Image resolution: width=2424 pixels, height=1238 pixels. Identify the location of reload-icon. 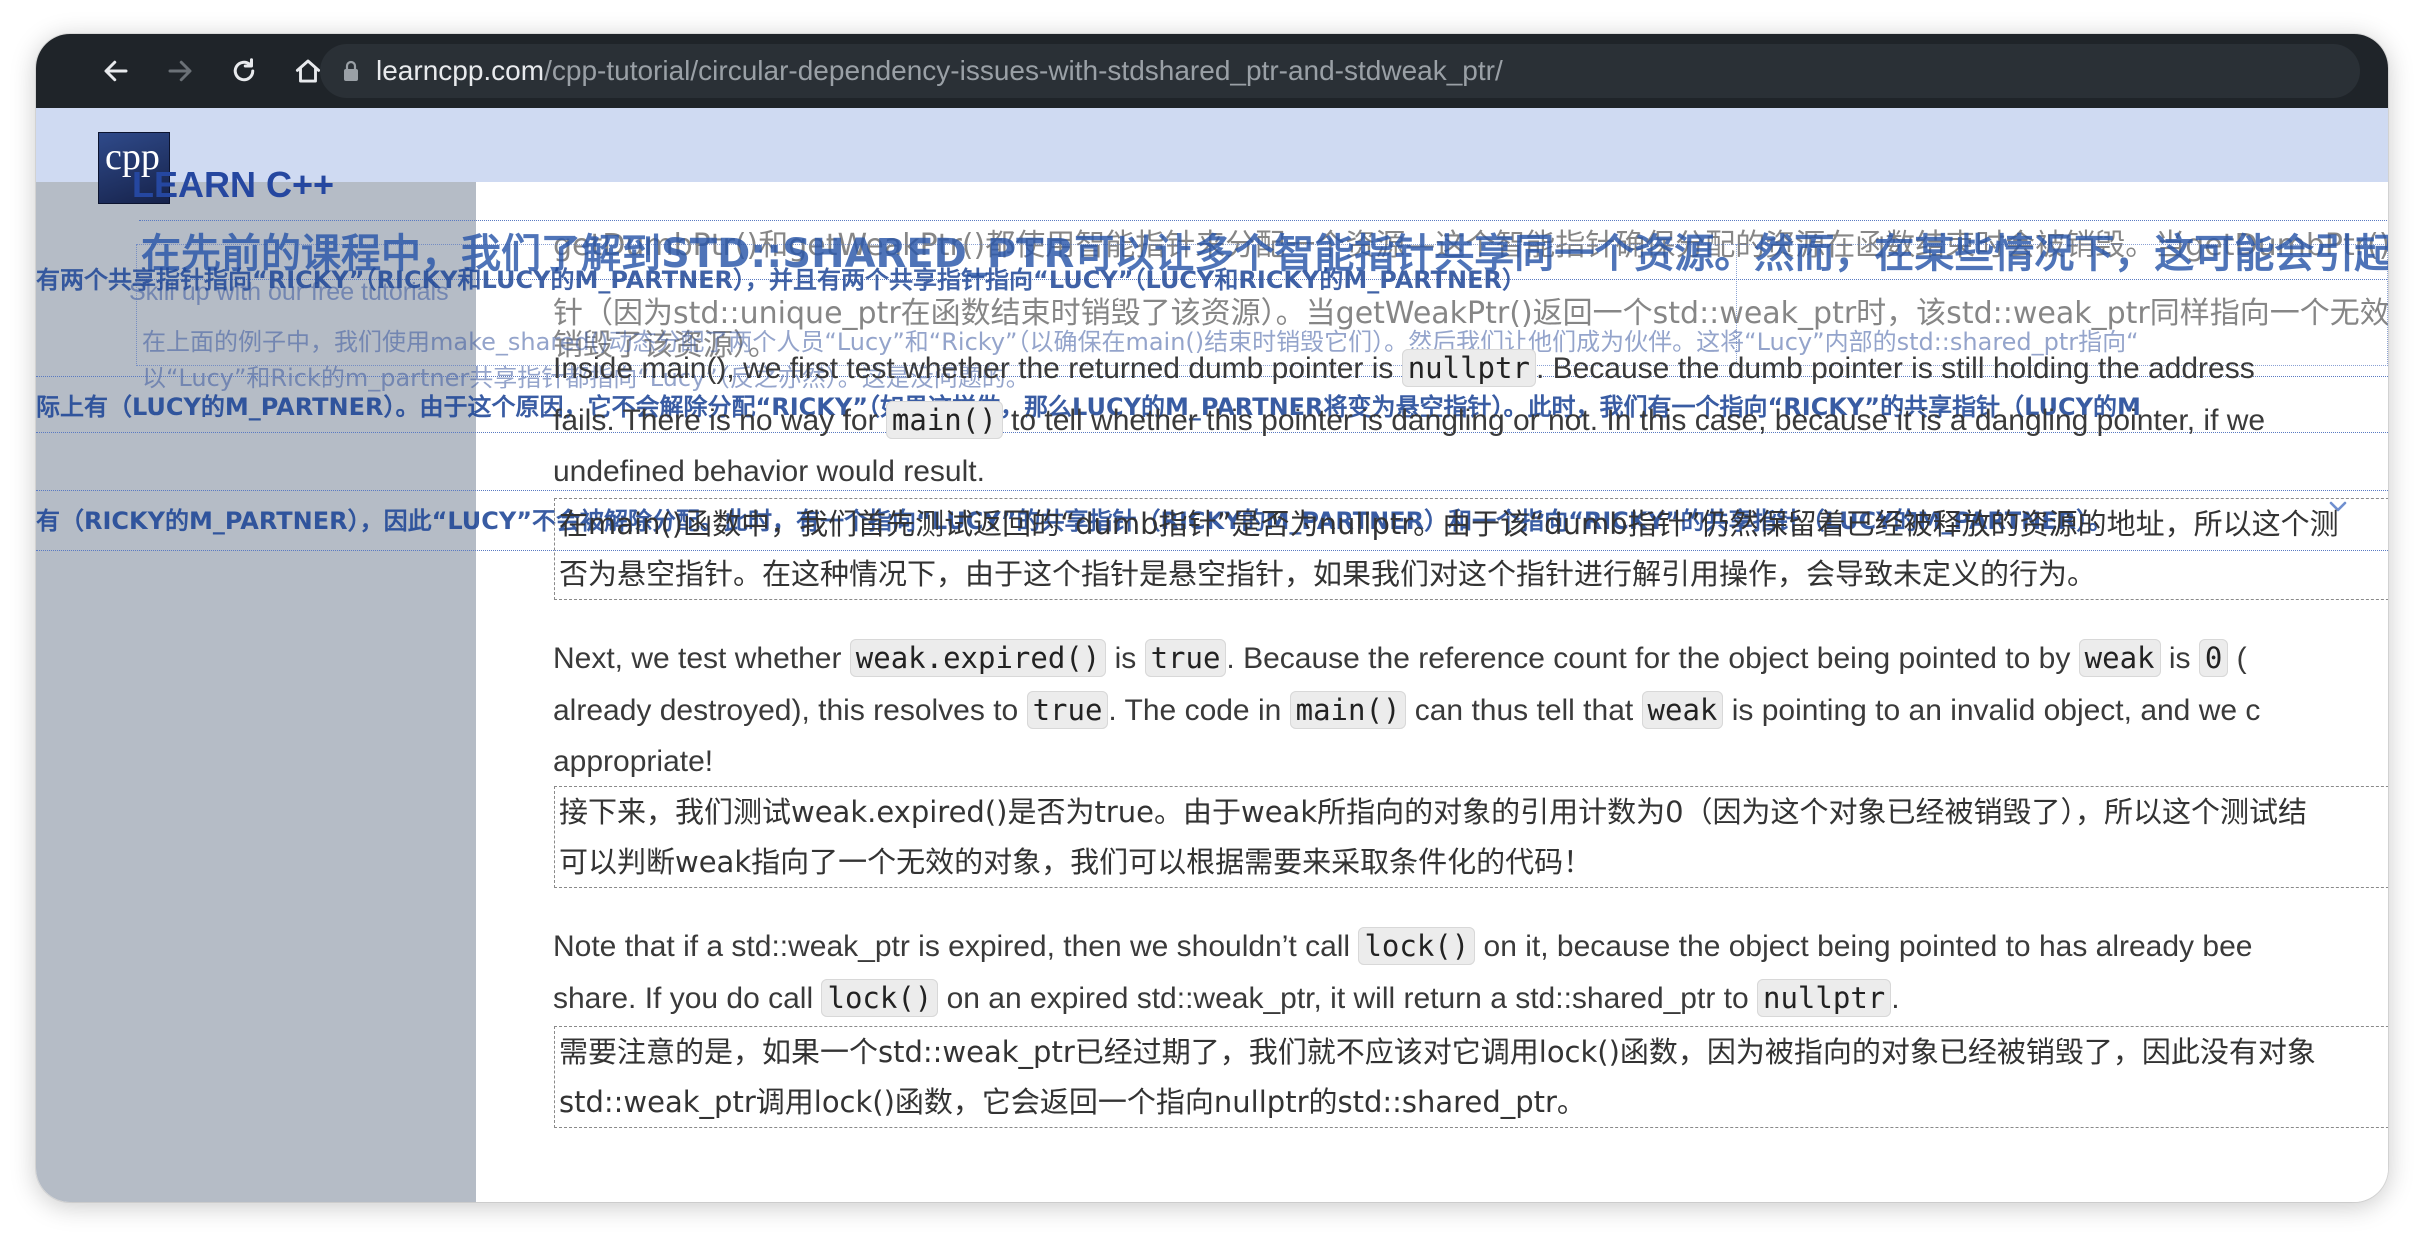
(244, 70).